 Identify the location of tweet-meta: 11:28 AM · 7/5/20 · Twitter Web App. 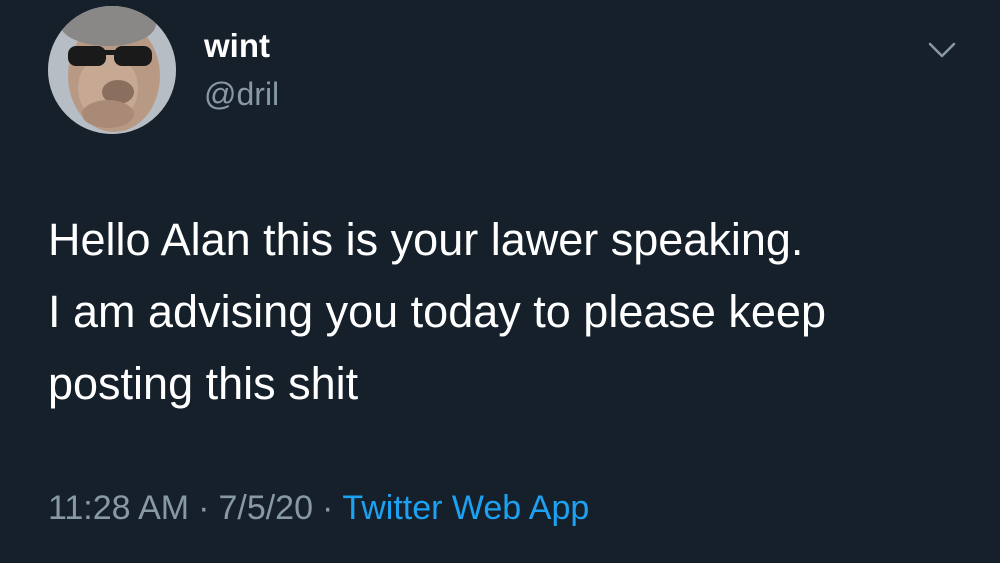
(318, 508).